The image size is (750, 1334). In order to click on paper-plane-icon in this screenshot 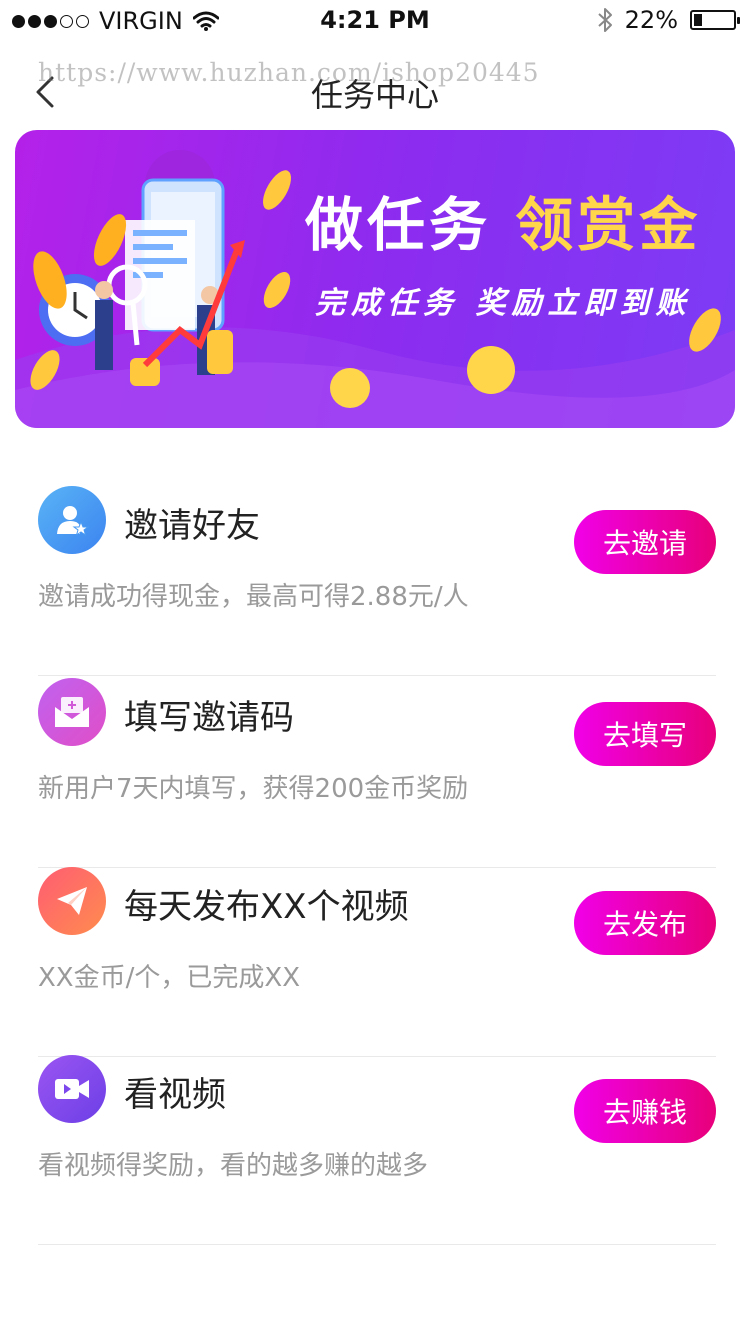, I will do `click(72, 901)`.